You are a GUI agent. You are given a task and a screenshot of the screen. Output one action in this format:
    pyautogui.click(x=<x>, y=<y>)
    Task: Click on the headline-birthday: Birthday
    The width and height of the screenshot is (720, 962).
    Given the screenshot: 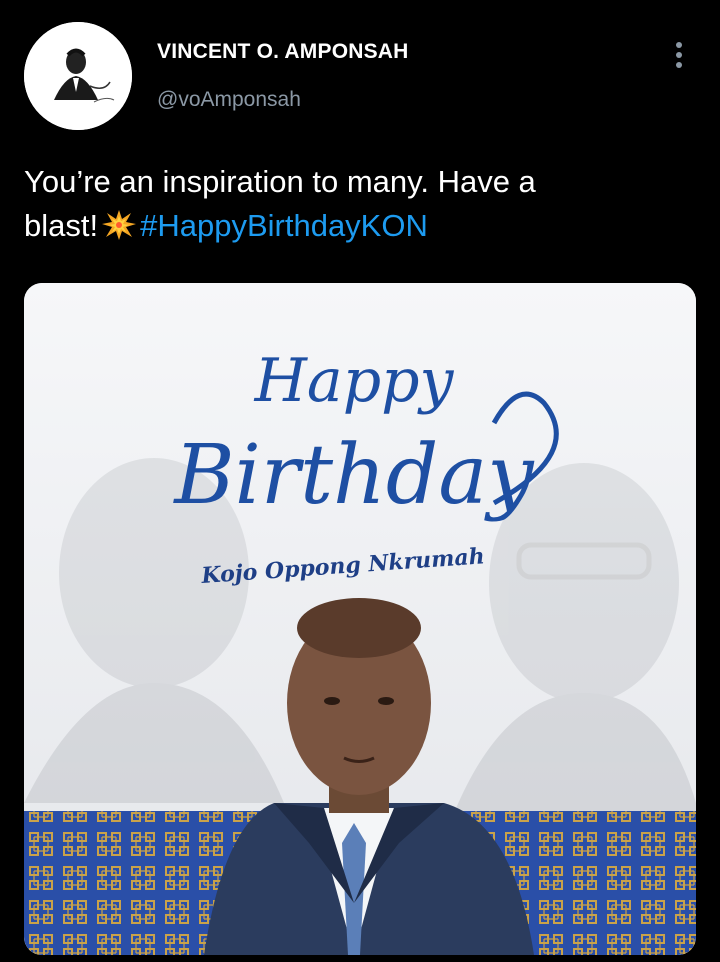 What is the action you would take?
    pyautogui.click(x=353, y=475)
    